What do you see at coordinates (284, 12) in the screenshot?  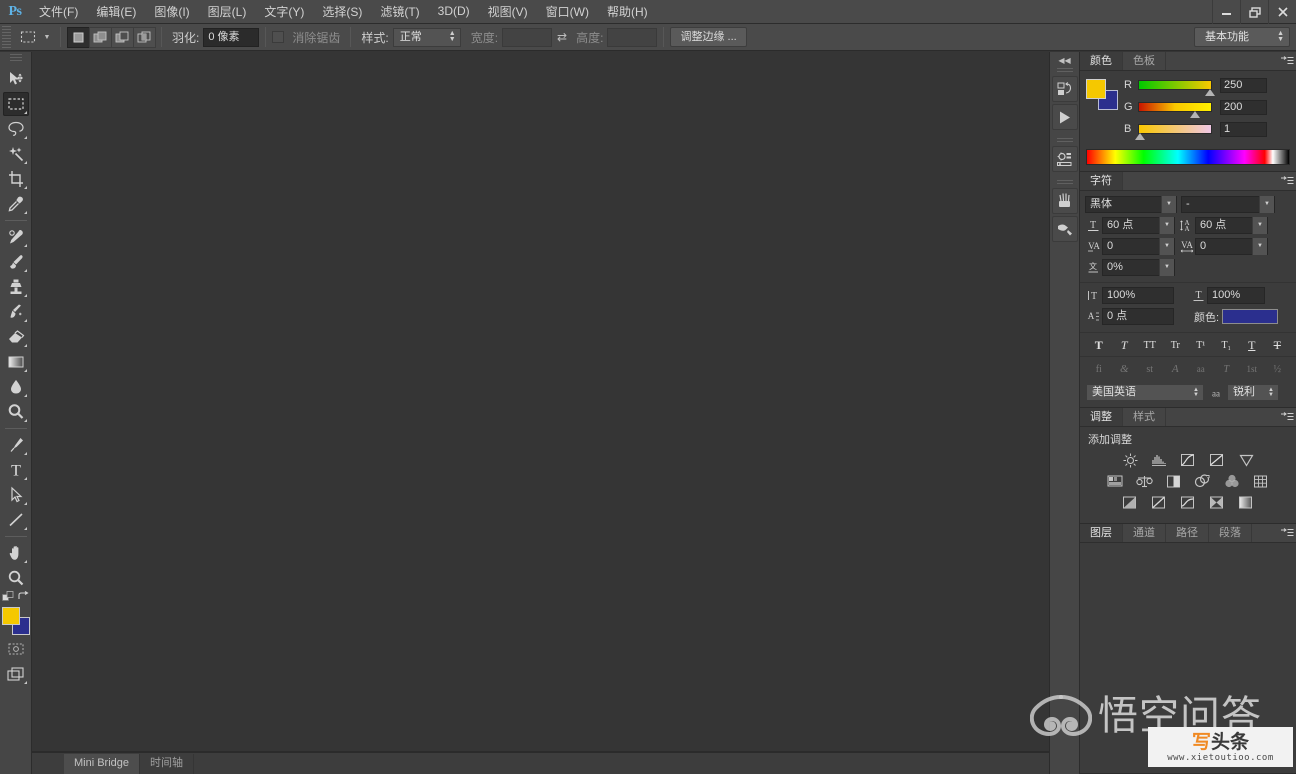 I see `menu-type: 文字(Y)` at bounding box center [284, 12].